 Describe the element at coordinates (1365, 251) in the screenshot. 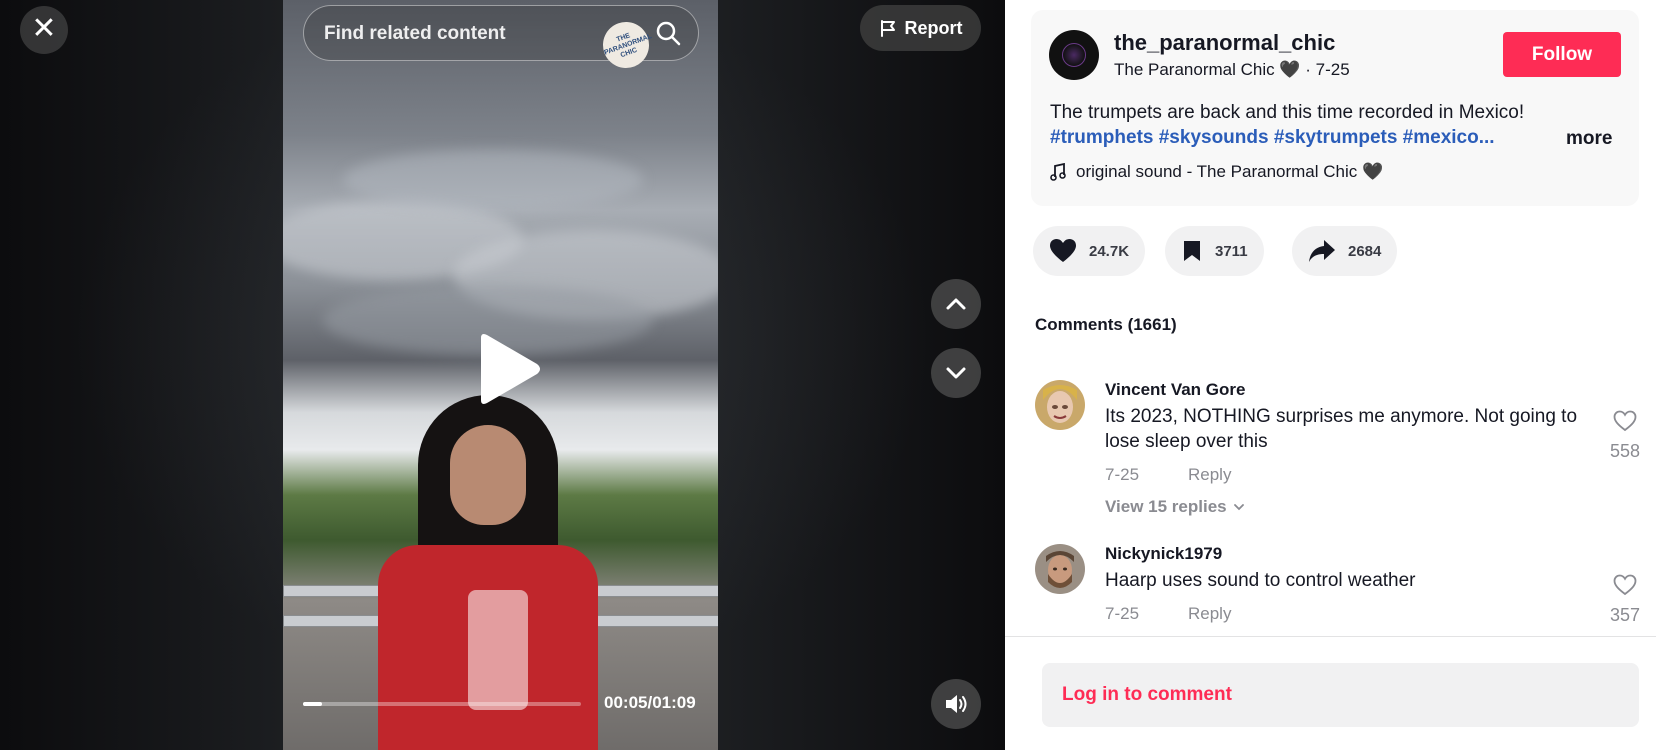

I see `share-count: 2684` at that location.